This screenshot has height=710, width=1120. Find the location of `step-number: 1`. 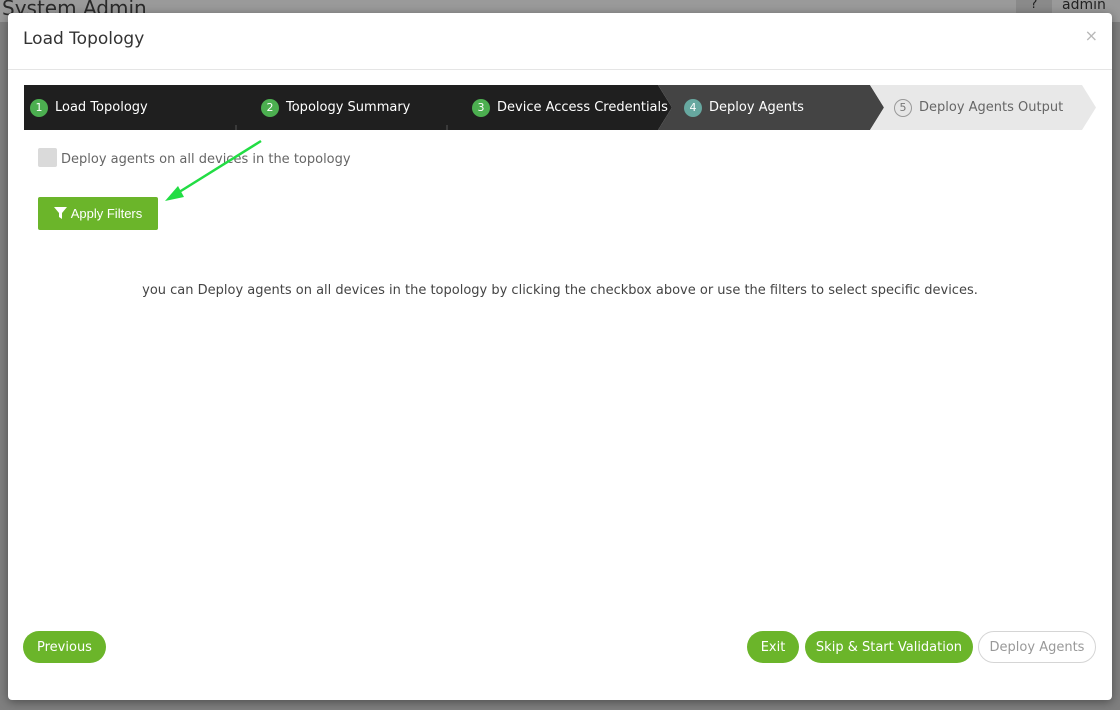

step-number: 1 is located at coordinates (39, 107).